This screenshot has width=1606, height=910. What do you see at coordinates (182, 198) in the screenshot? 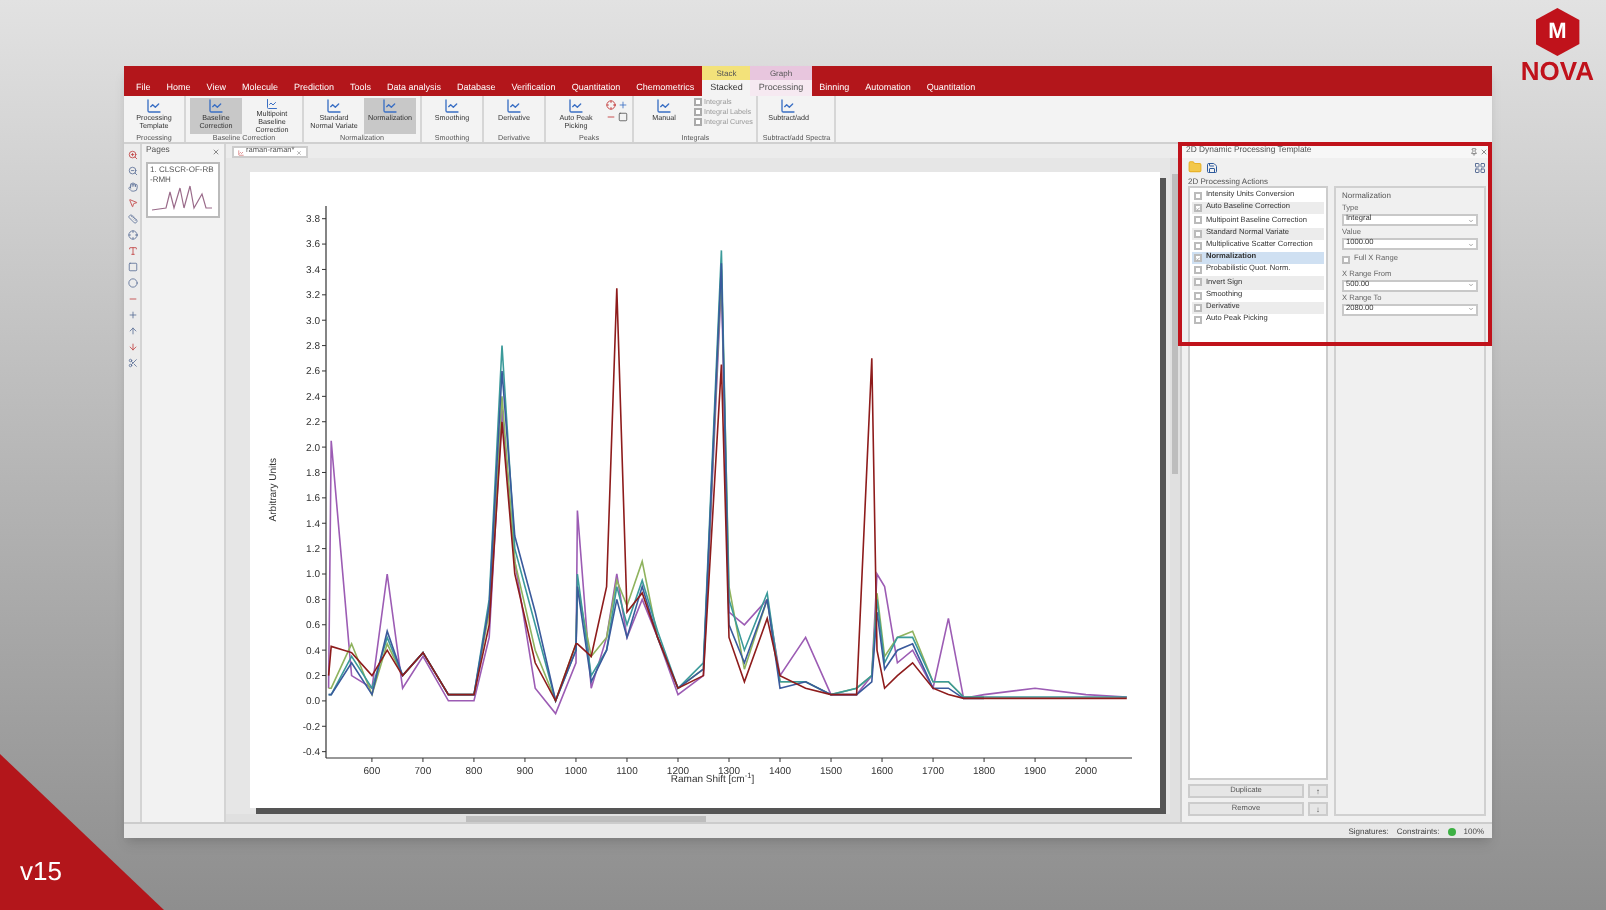
I see `spectrum-thumbnail-icon` at bounding box center [182, 198].